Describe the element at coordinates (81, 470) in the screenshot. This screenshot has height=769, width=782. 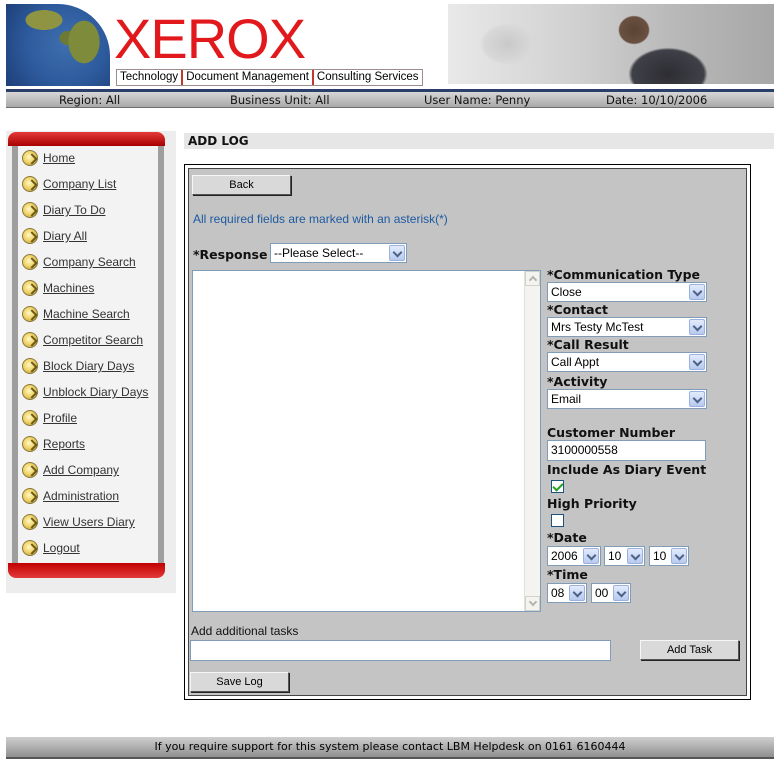
I see `sidebar-item-label: Add Company` at that location.